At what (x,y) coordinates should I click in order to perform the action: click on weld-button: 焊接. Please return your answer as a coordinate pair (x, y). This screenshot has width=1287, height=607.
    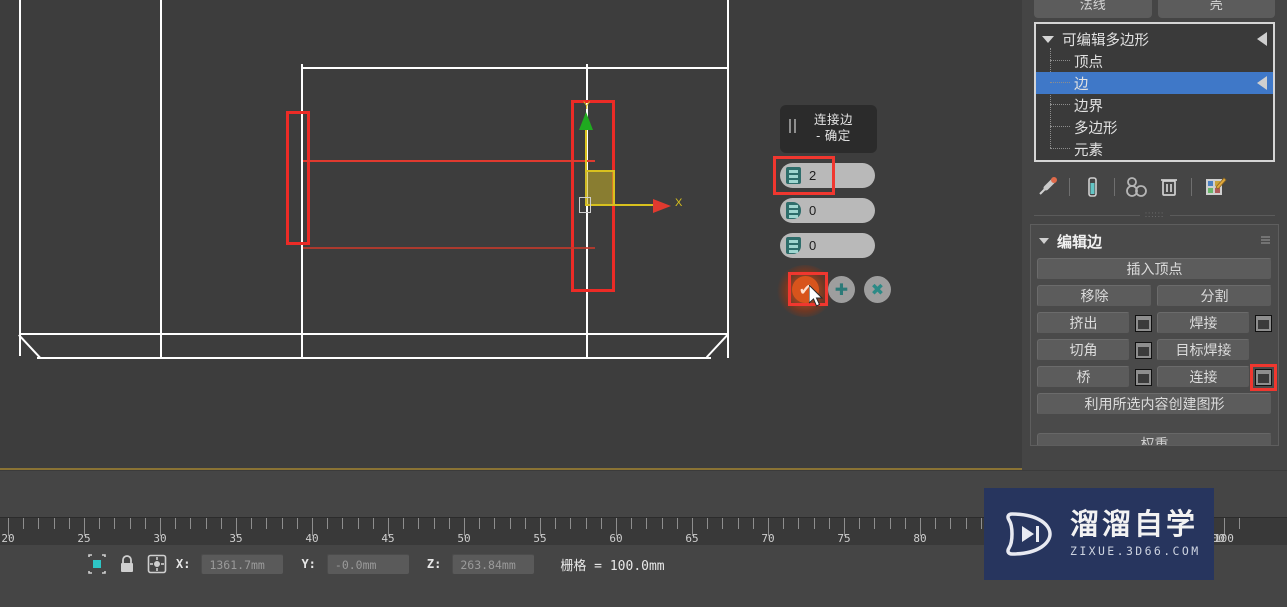
    Looking at the image, I should click on (1203, 323).